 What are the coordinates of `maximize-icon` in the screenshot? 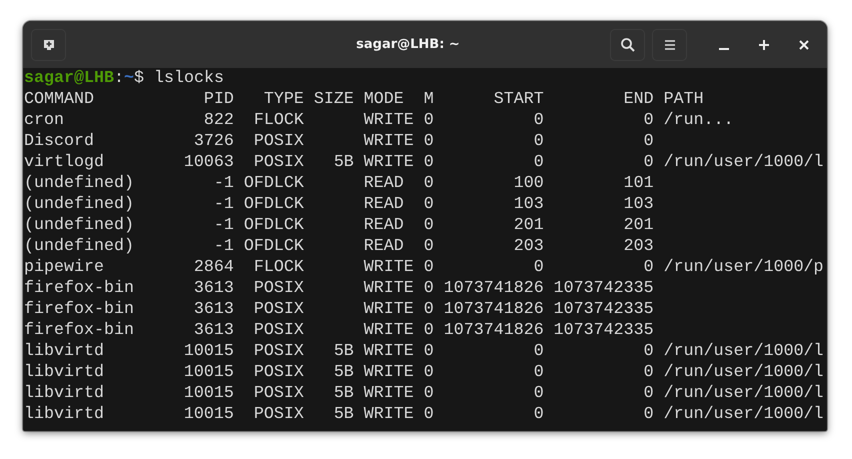 It's located at (764, 45).